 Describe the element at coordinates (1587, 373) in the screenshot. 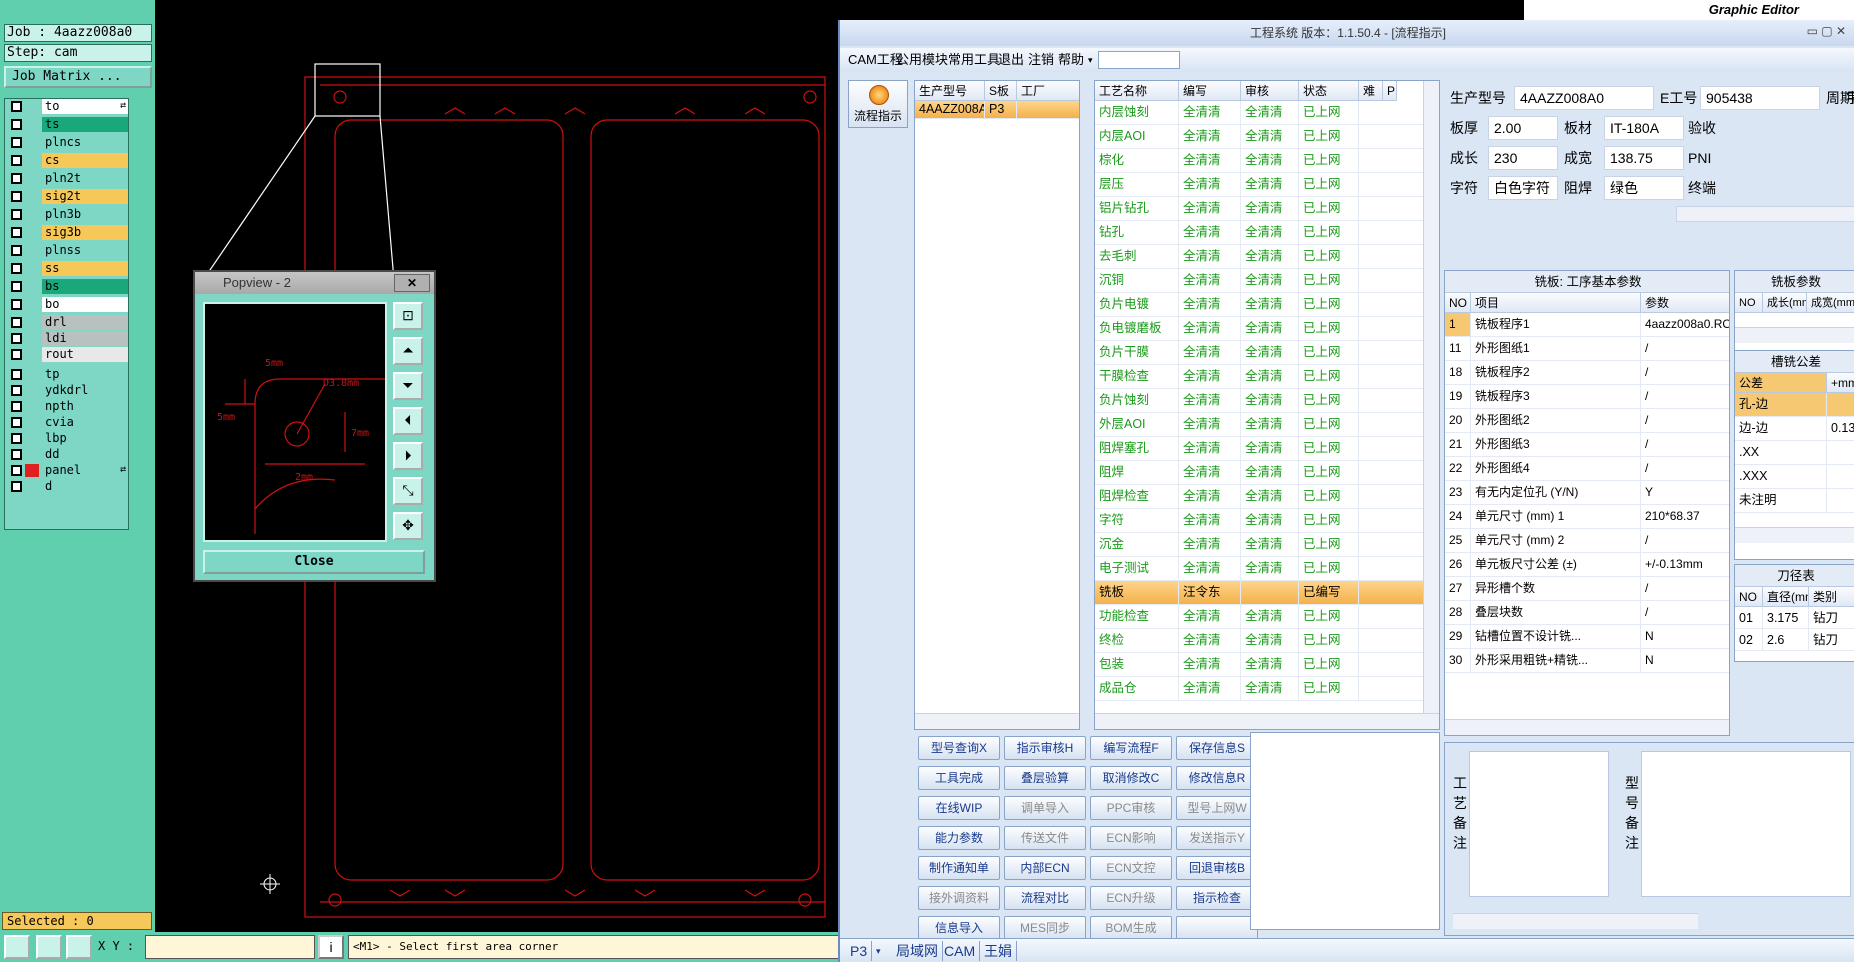

I see `mill-row: 18 铣板程序2/` at that location.